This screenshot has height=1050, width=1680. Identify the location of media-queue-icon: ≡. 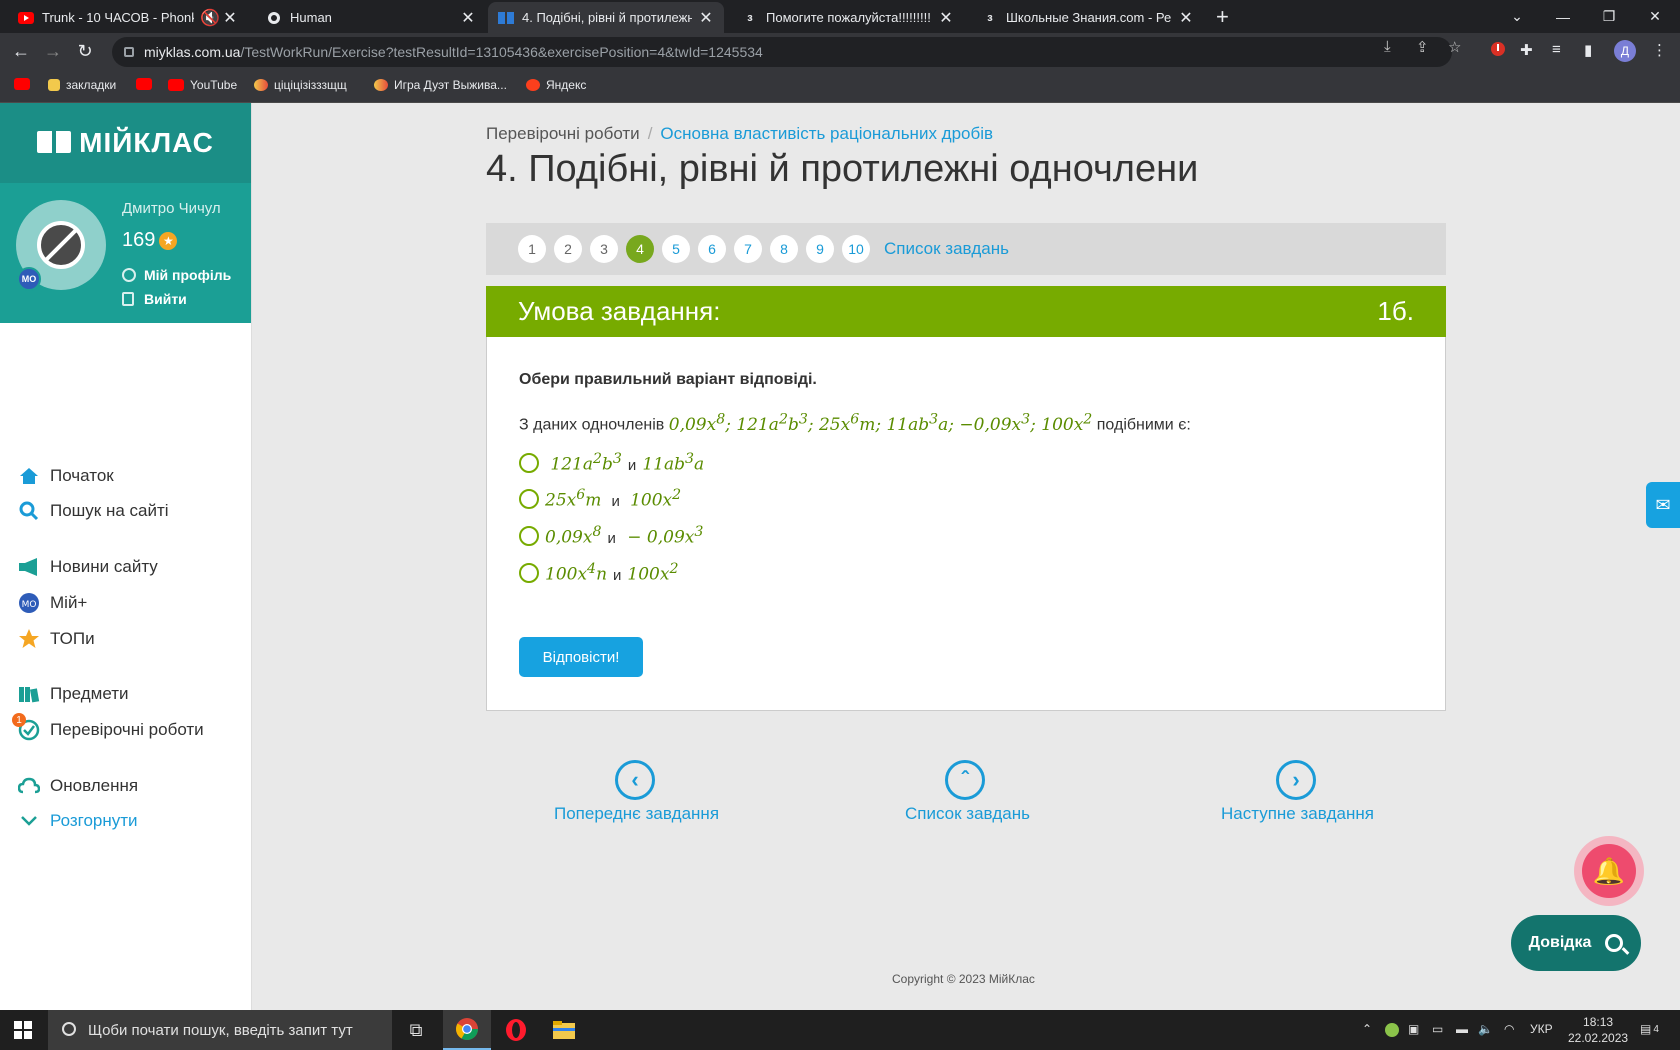
(1556, 49).